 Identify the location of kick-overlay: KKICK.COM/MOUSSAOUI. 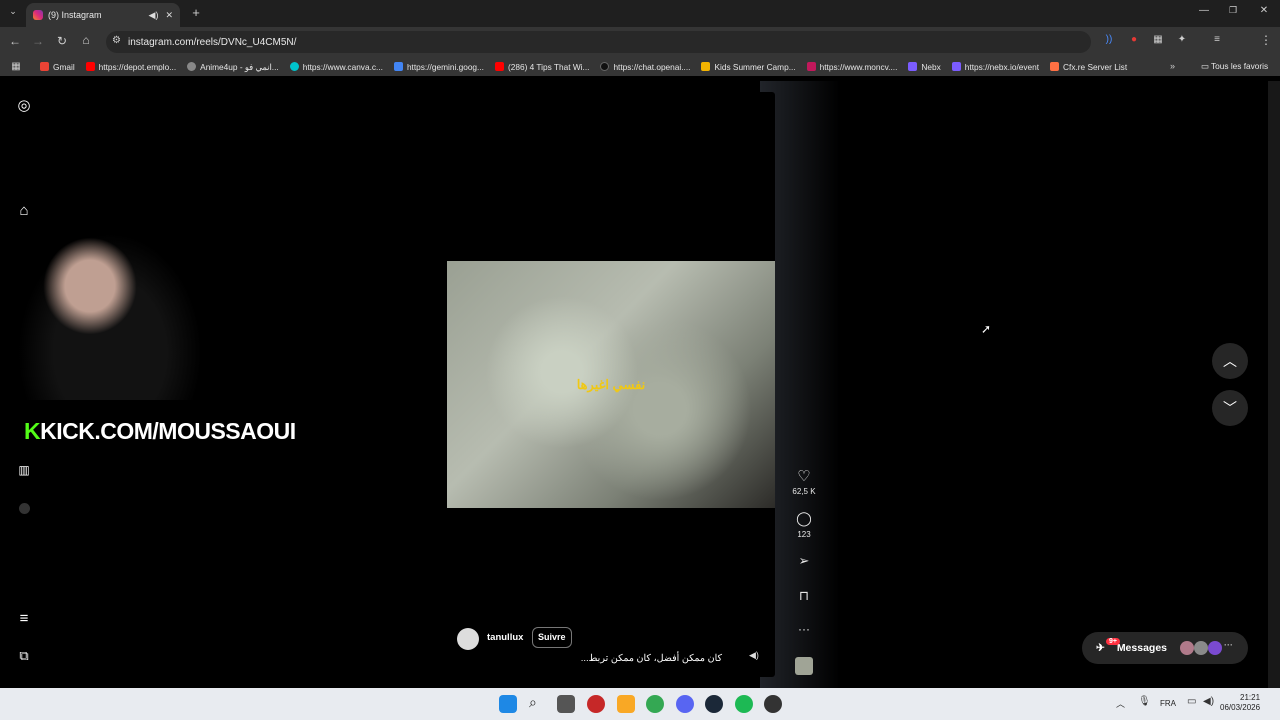
(160, 431).